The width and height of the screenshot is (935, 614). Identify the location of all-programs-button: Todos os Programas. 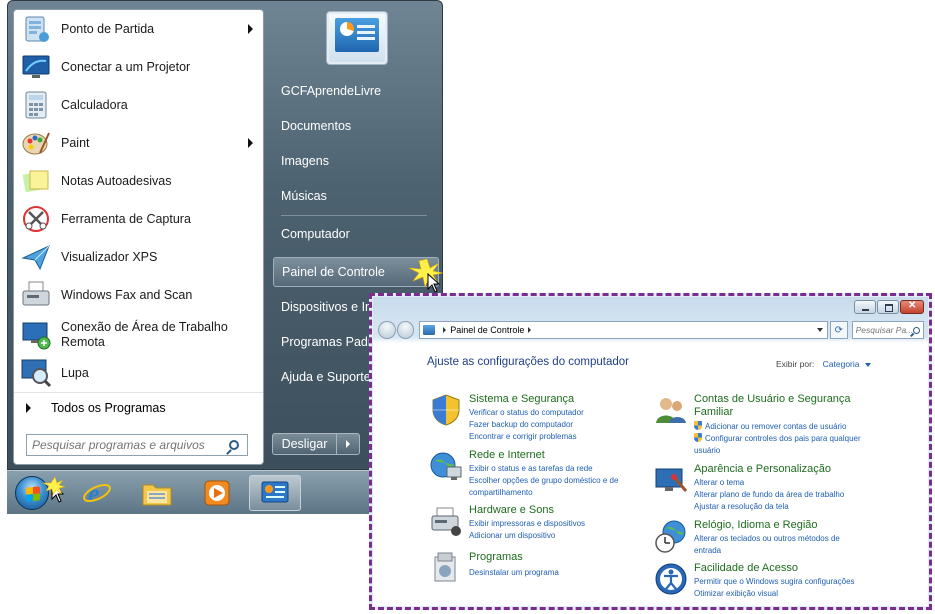
(138, 407).